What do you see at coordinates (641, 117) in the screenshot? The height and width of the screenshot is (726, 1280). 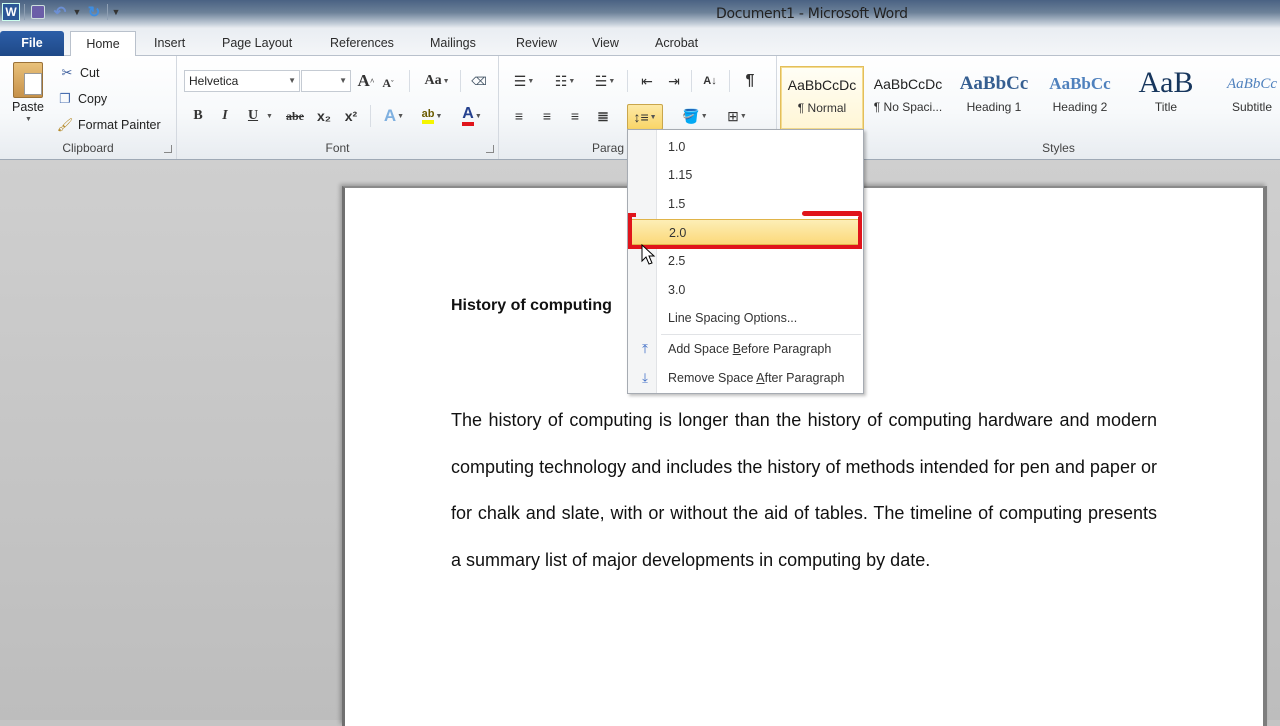 I see `line-spacing-icon: ↕≡` at bounding box center [641, 117].